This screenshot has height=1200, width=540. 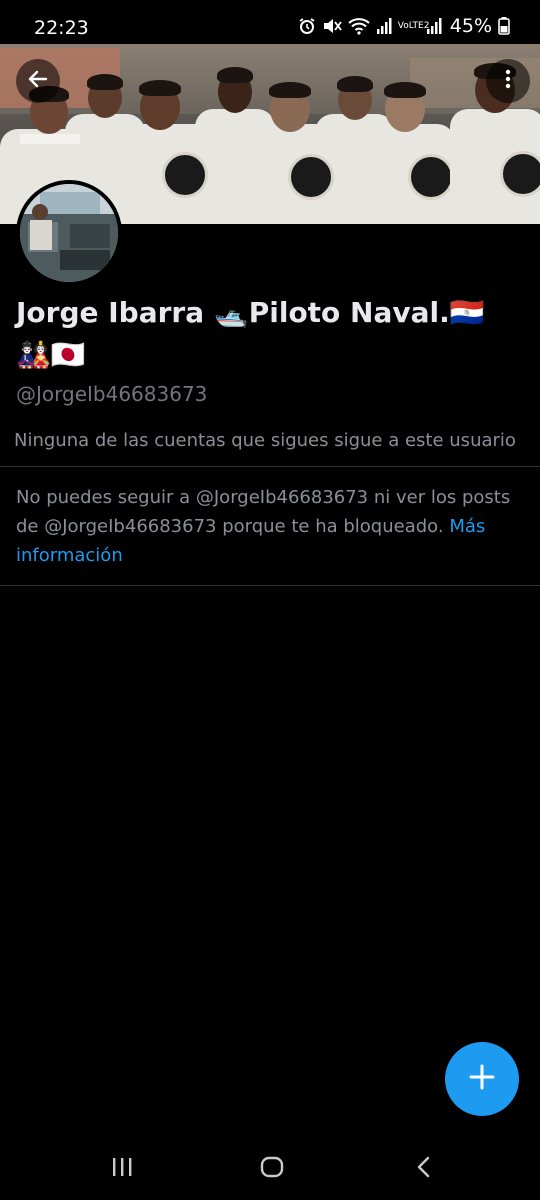 I want to click on plus-icon, so click(x=482, y=1079).